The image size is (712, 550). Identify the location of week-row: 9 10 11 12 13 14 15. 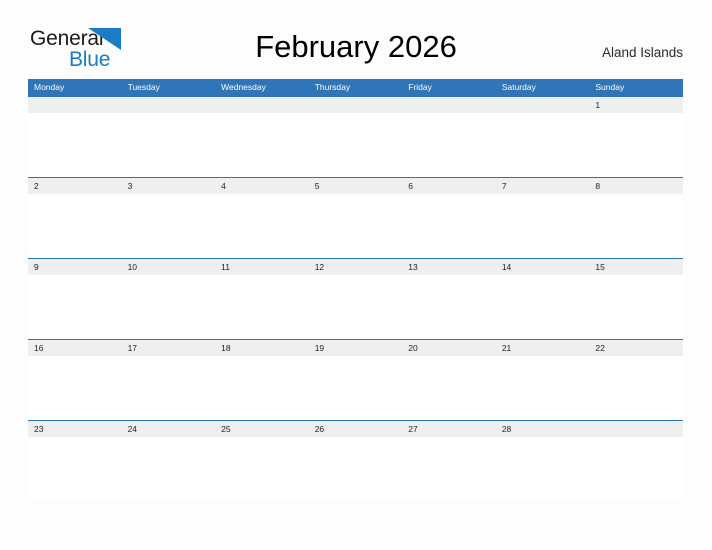
(355, 298).